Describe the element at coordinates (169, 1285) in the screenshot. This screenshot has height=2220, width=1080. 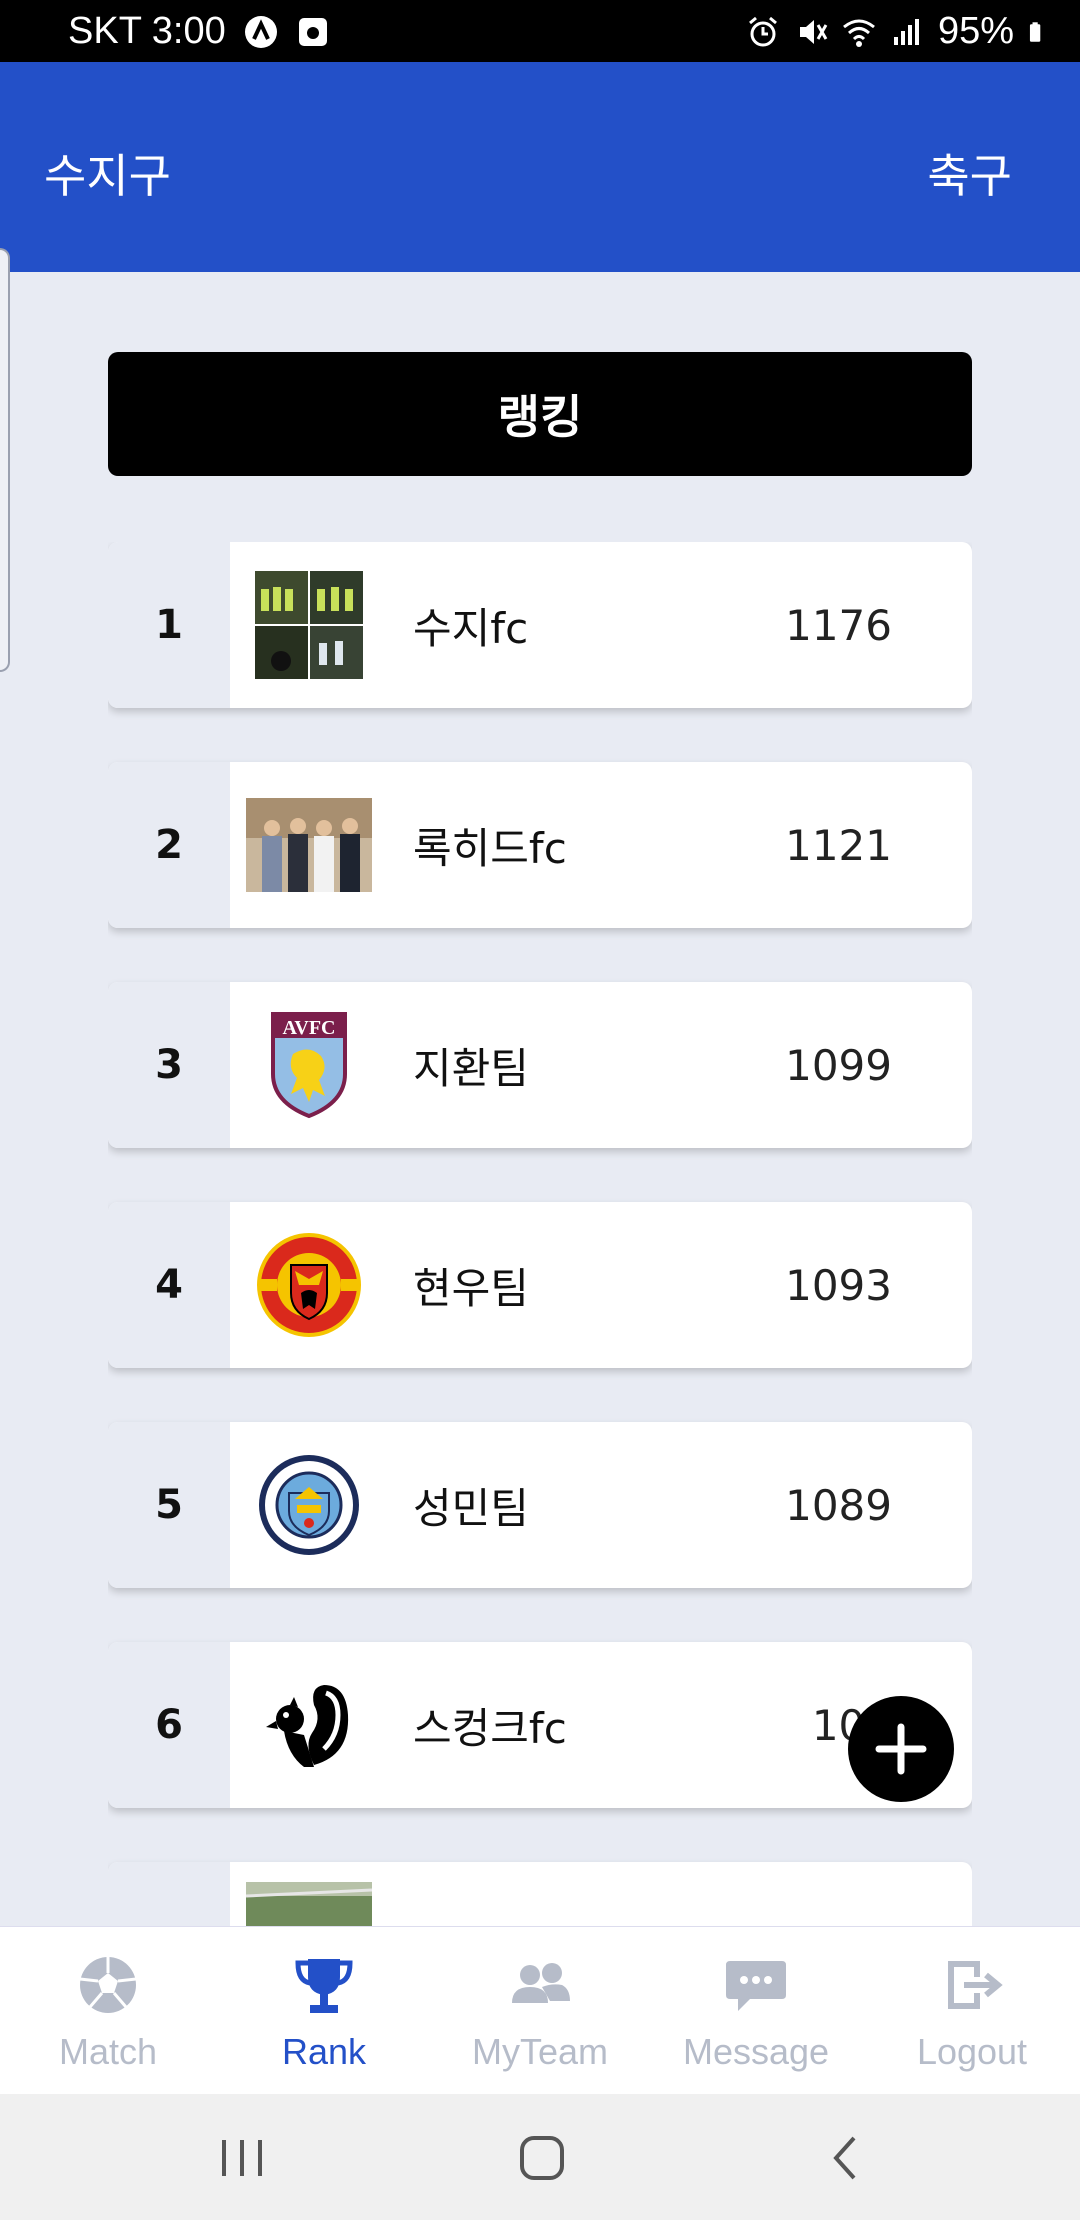
I see `rank-number: 4` at that location.